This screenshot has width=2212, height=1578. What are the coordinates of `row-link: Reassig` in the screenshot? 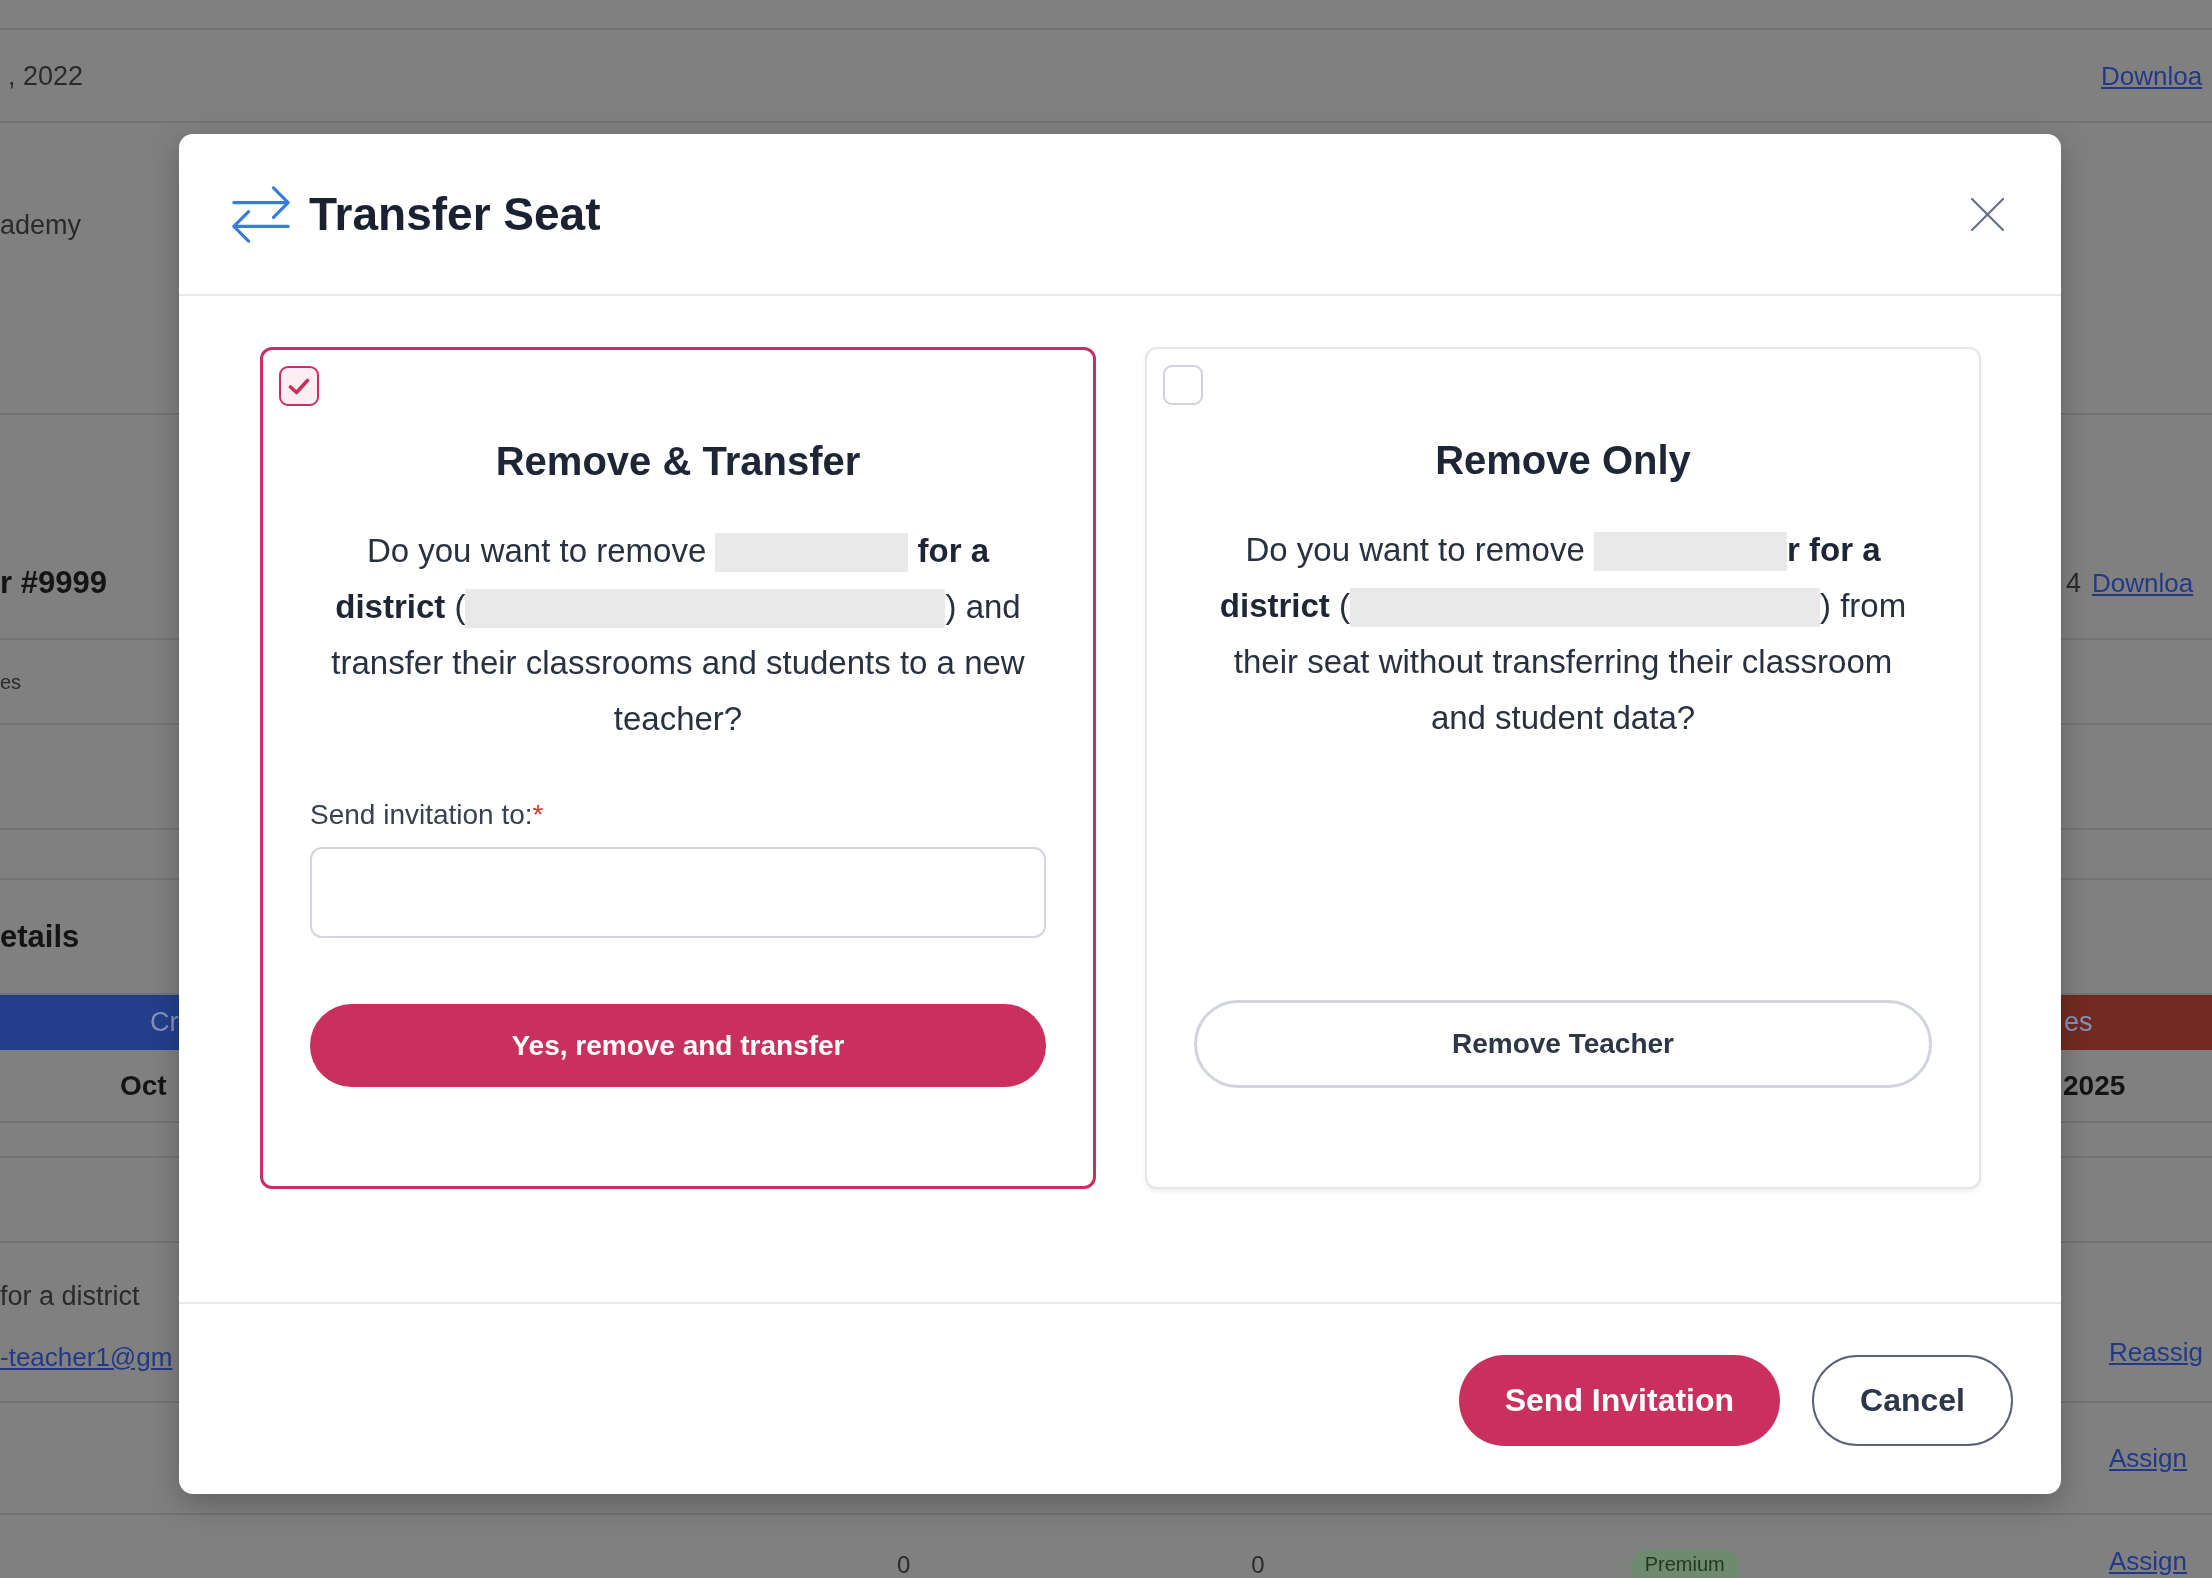 It's located at (2156, 1352).